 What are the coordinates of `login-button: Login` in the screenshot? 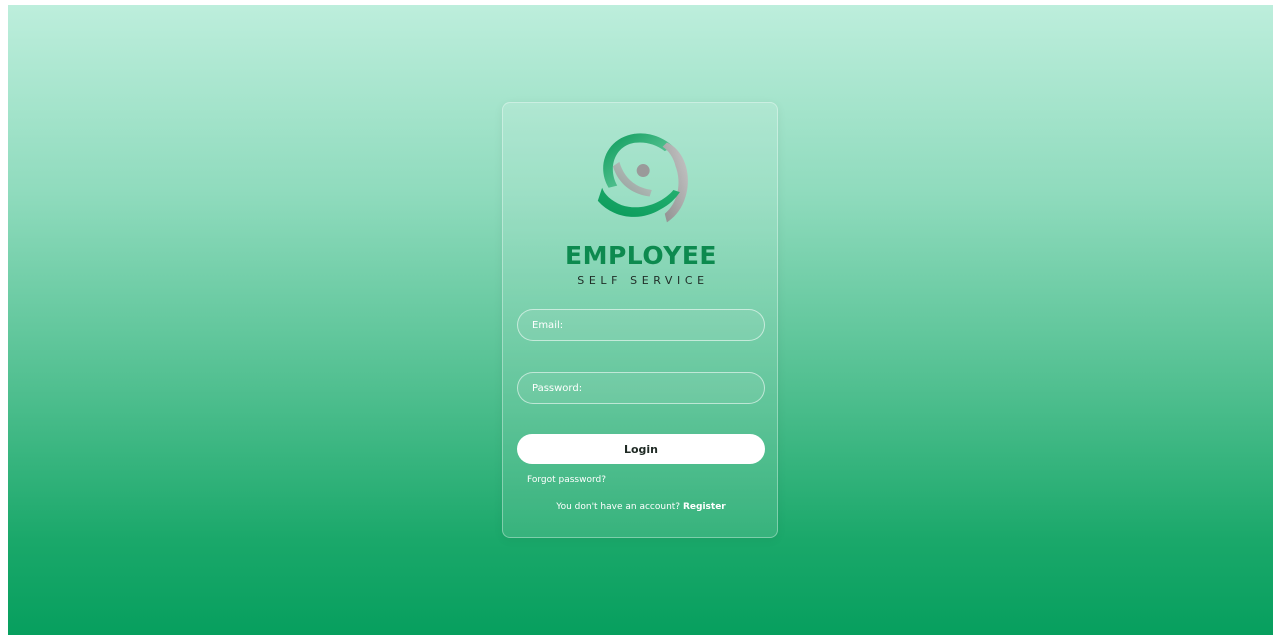 It's located at (641, 449).